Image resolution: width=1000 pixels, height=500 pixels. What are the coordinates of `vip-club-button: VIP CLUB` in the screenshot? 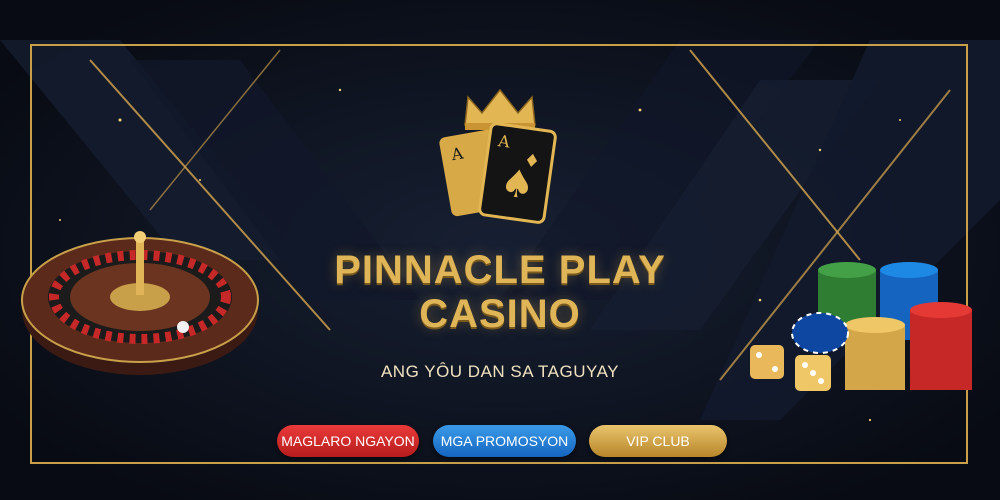 It's located at (658, 441).